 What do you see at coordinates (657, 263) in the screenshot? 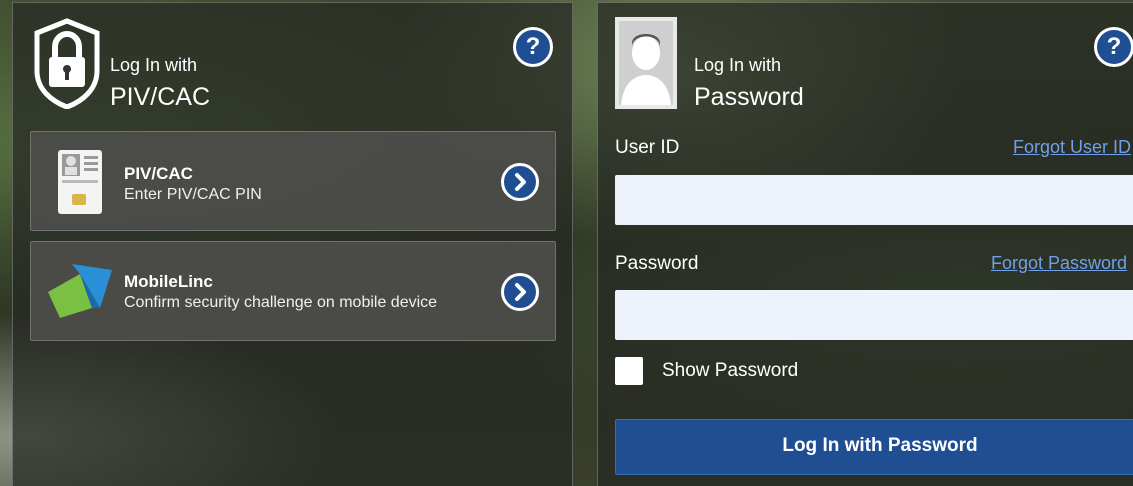
I see `password-label: Password` at bounding box center [657, 263].